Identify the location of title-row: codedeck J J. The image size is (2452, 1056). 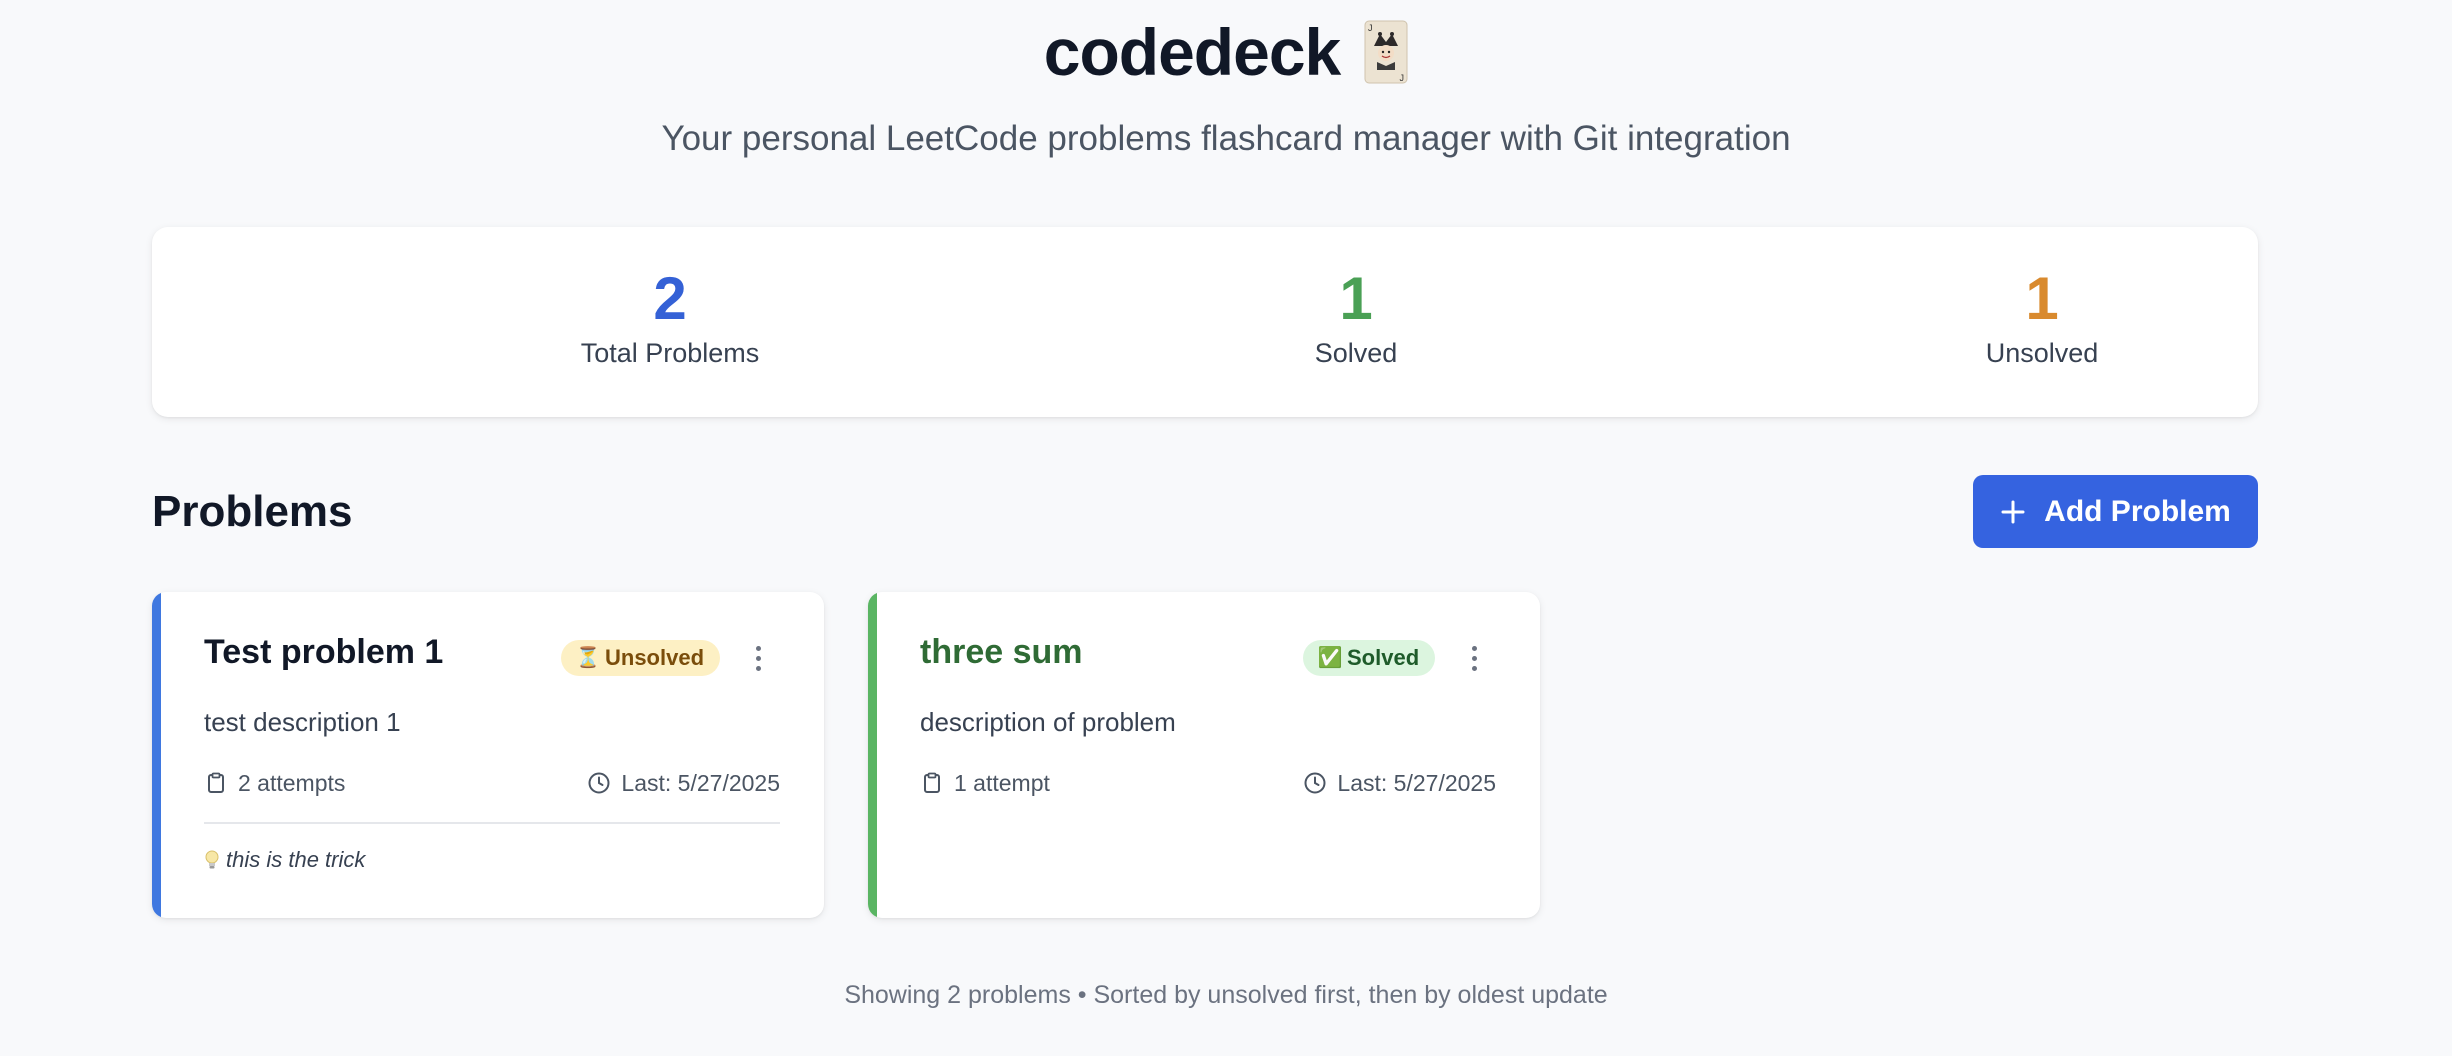
(1226, 52).